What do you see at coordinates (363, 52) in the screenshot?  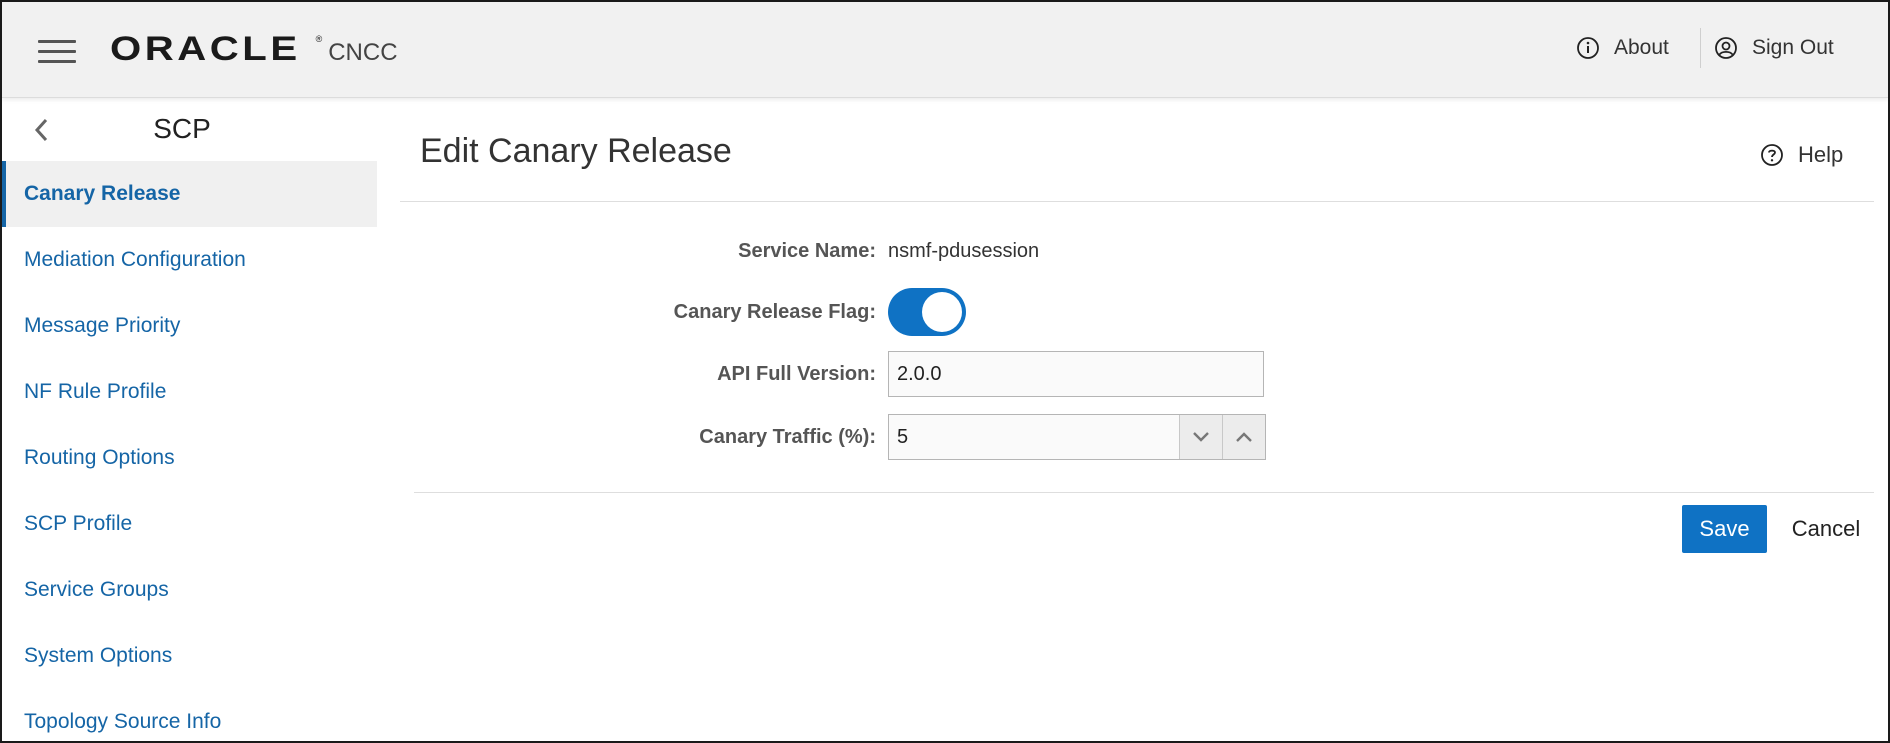 I see `product-name: CNCC` at bounding box center [363, 52].